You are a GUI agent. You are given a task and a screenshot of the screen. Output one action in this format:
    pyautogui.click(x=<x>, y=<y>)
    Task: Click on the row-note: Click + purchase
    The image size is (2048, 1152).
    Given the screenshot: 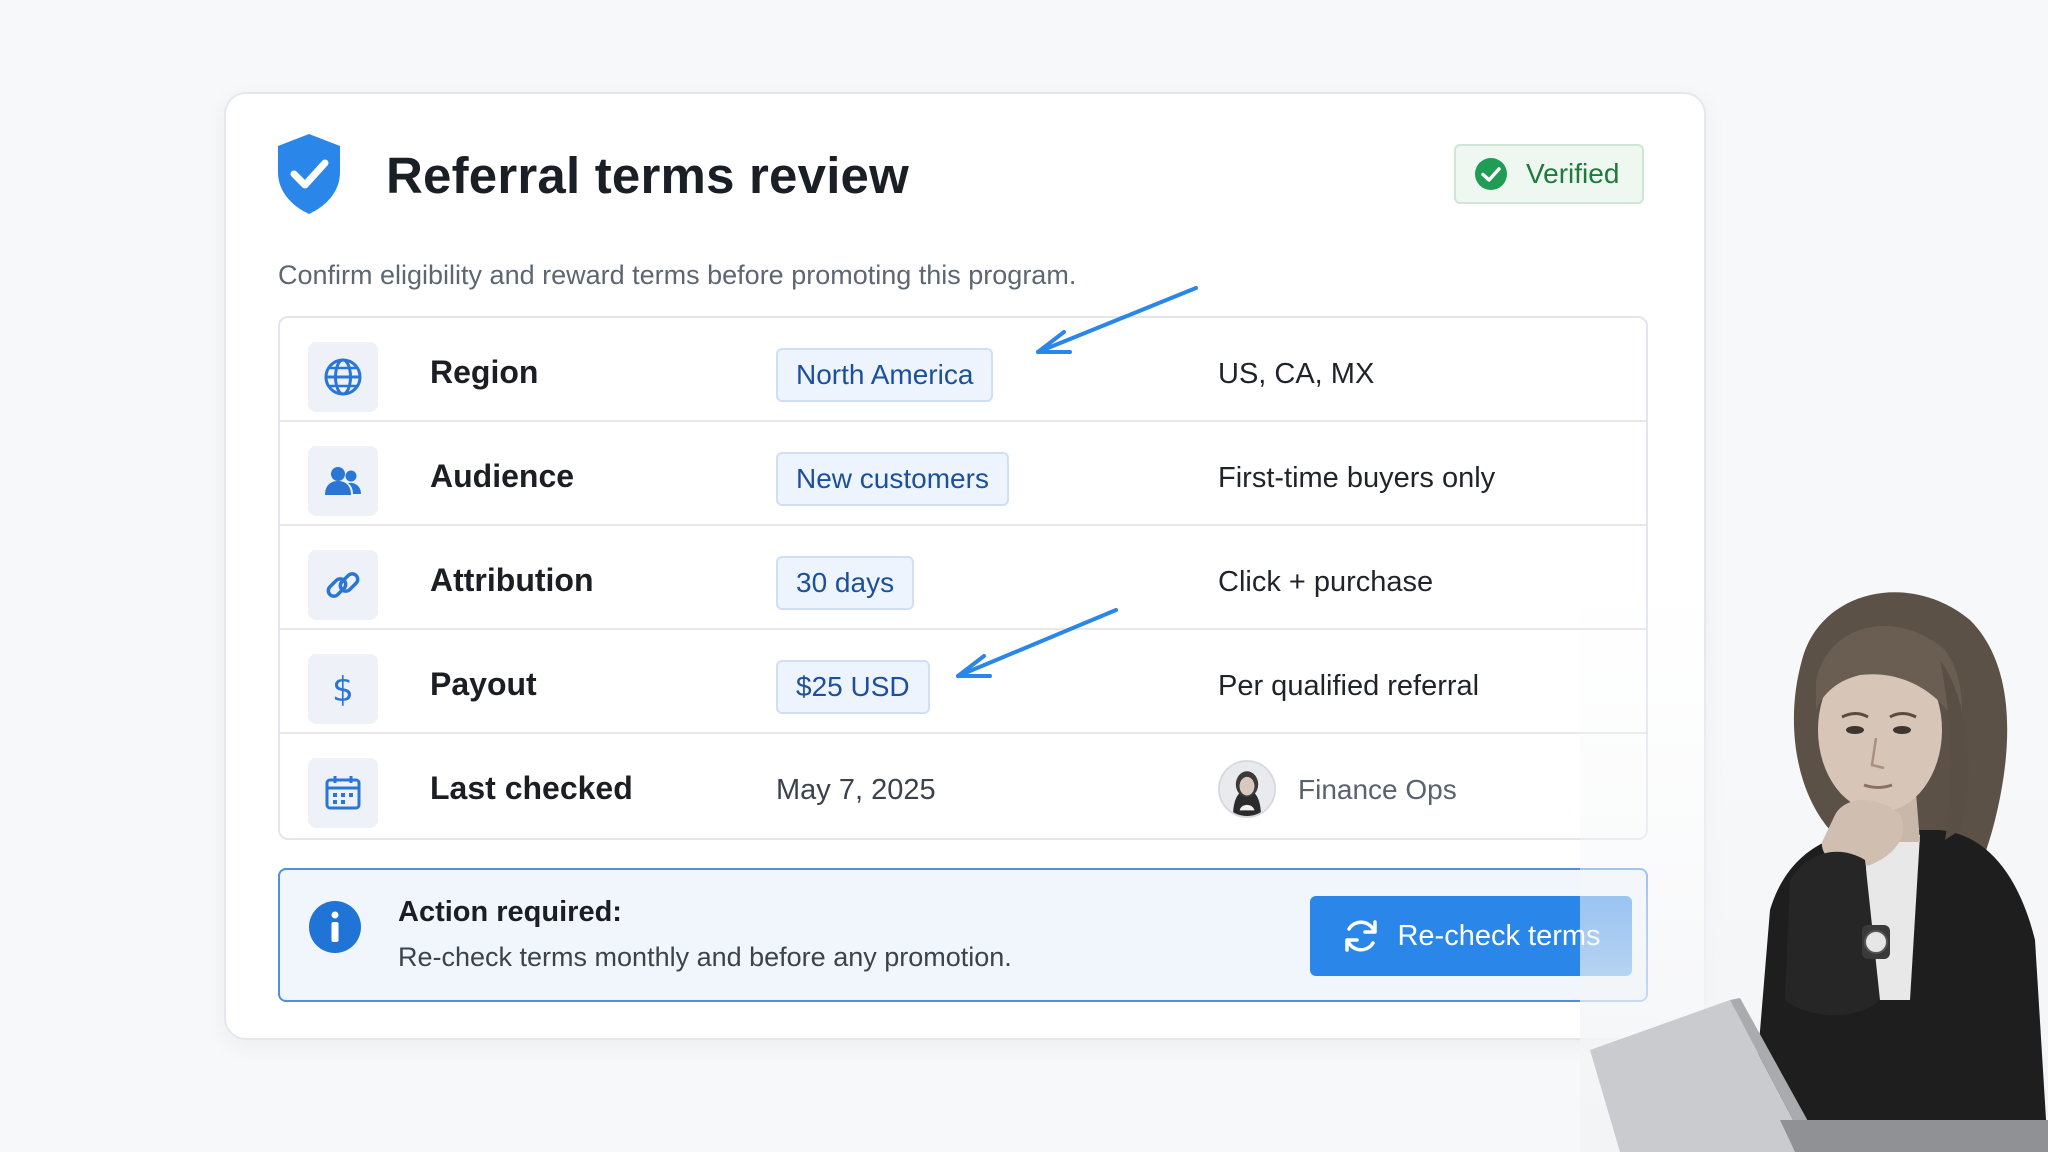 What is the action you would take?
    pyautogui.click(x=1326, y=582)
    